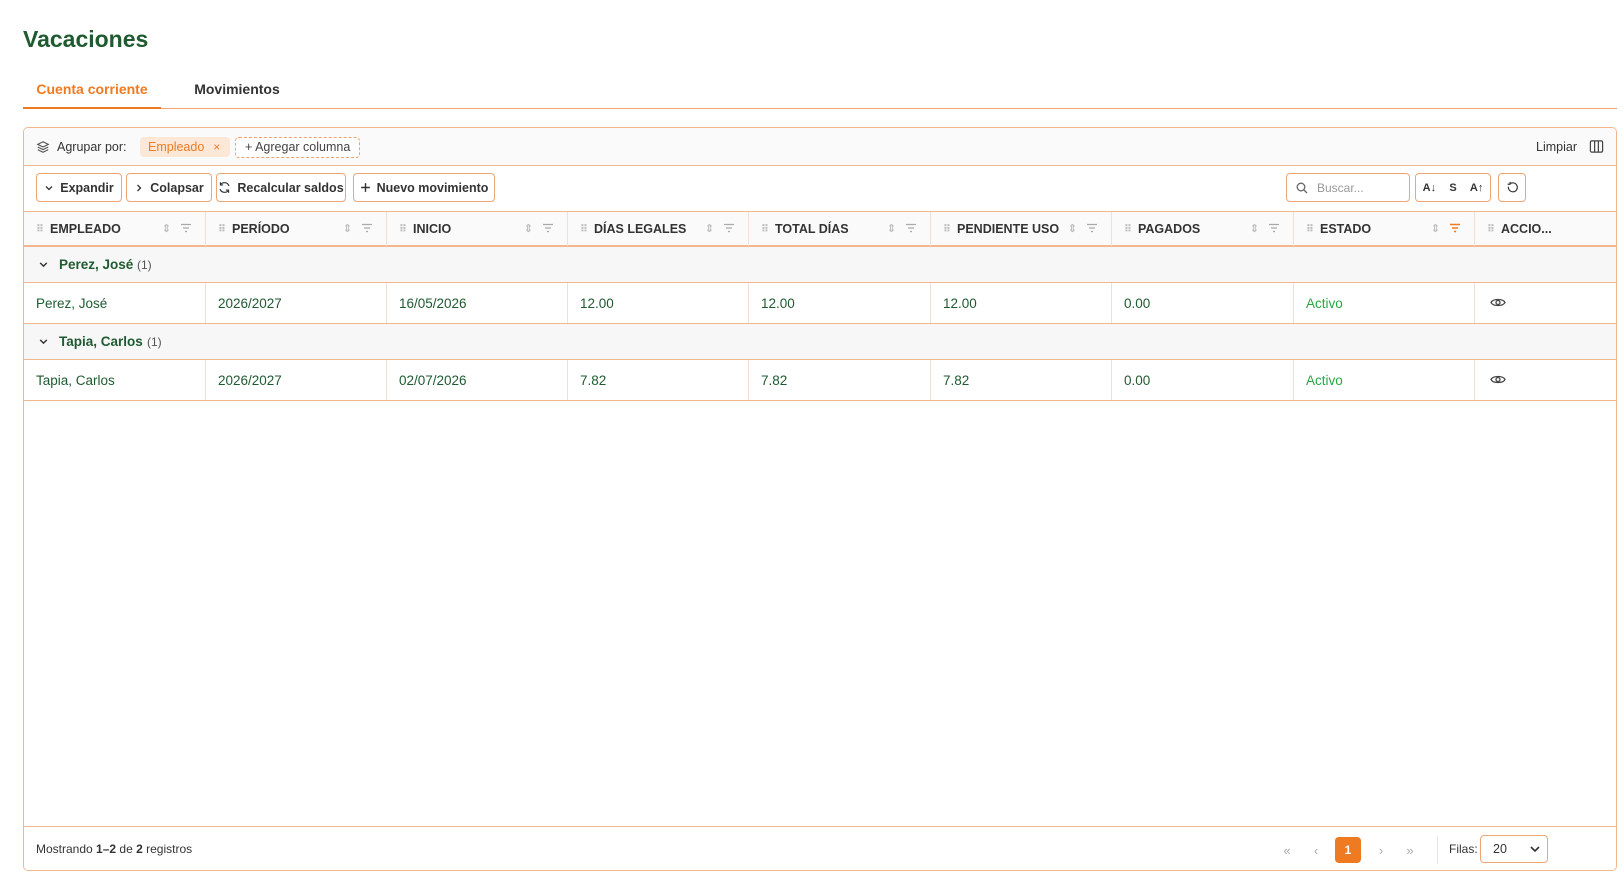  I want to click on page-button-current: 1, so click(1348, 850).